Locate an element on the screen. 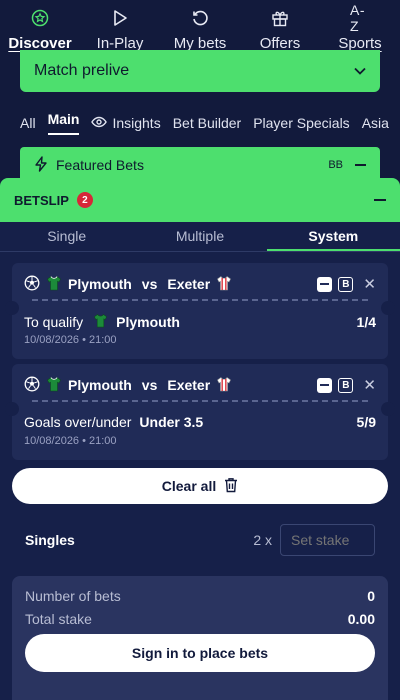  nav-in-play: In-Play is located at coordinates (120, 28).